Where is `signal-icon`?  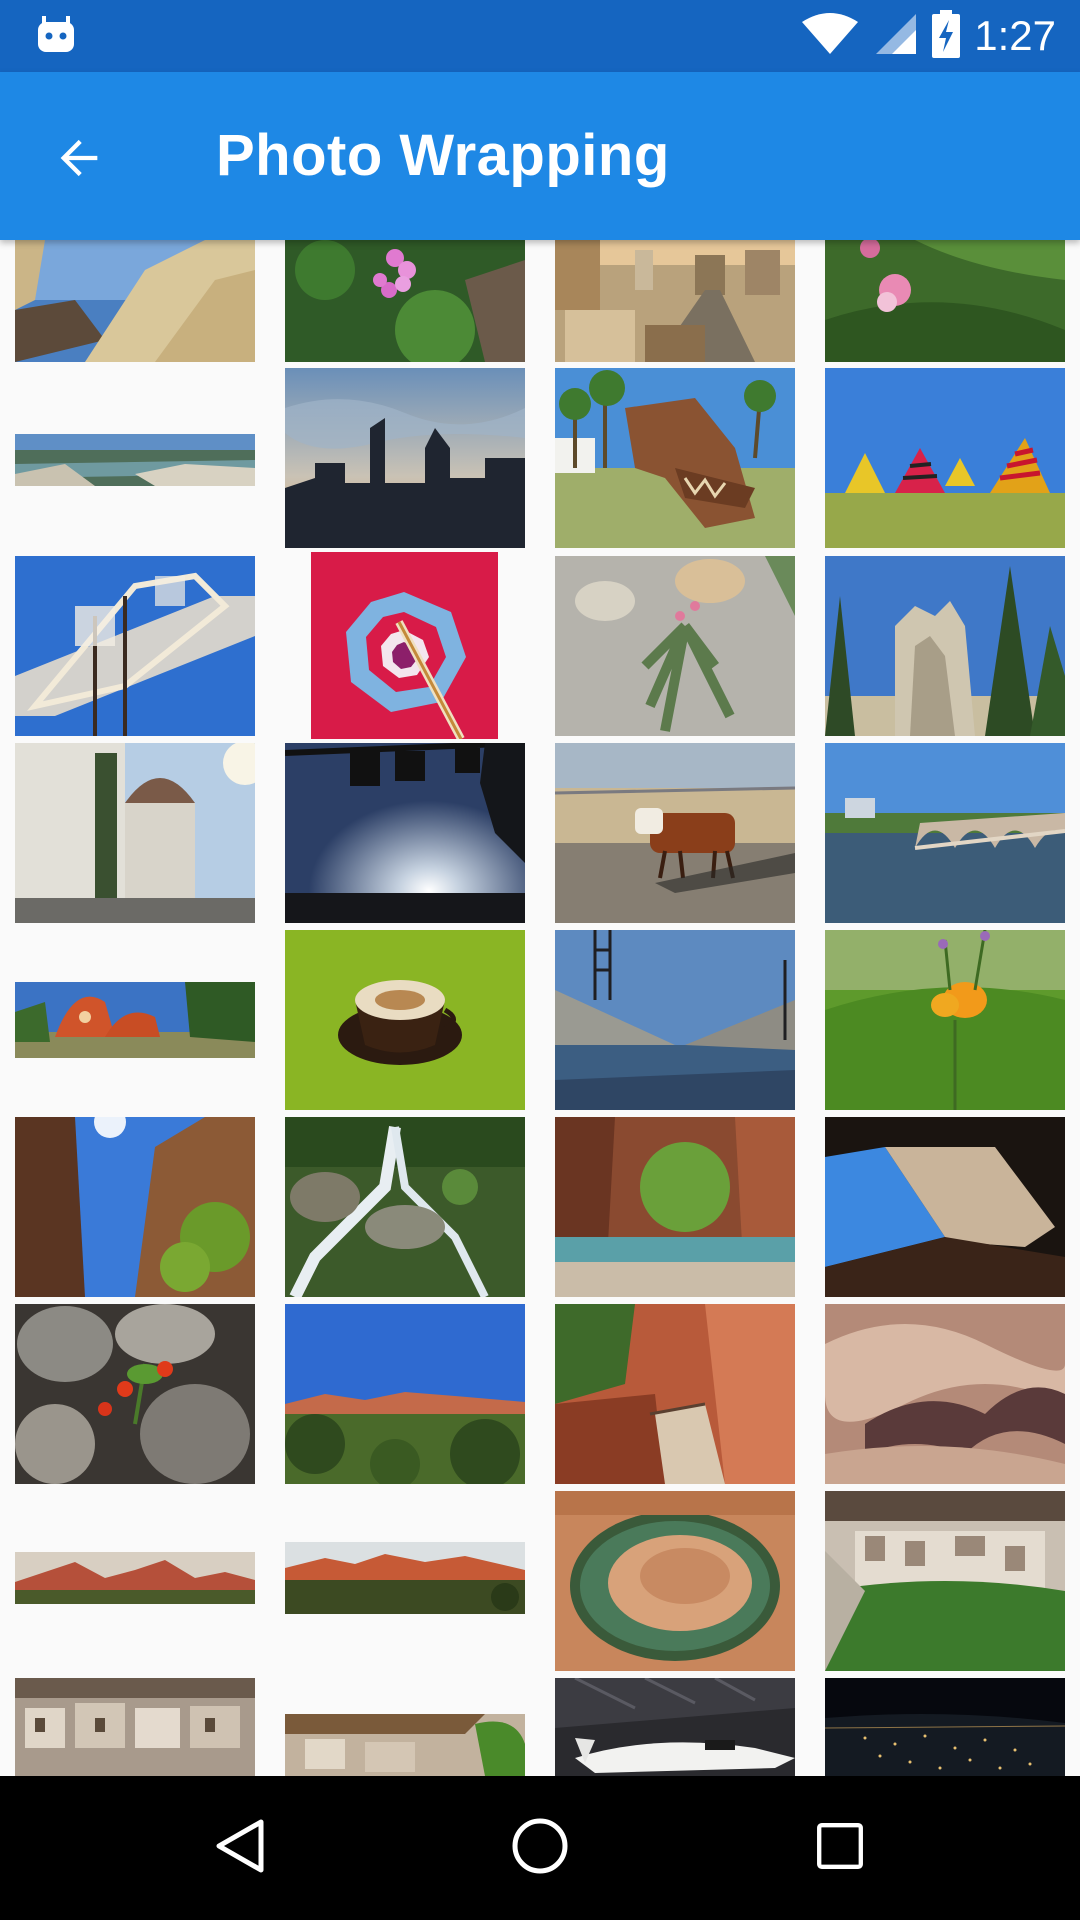
signal-icon is located at coordinates (896, 36).